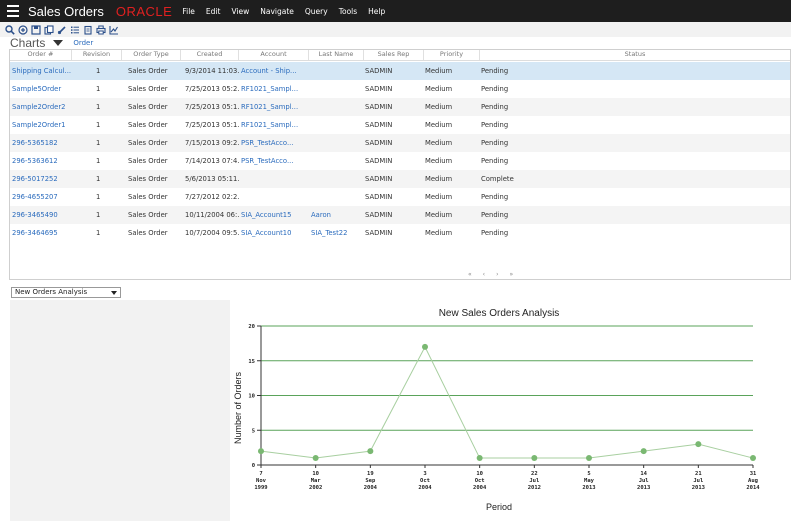 Image resolution: width=791 pixels, height=521 pixels. I want to click on order-number-link: Sample5Order, so click(41, 89).